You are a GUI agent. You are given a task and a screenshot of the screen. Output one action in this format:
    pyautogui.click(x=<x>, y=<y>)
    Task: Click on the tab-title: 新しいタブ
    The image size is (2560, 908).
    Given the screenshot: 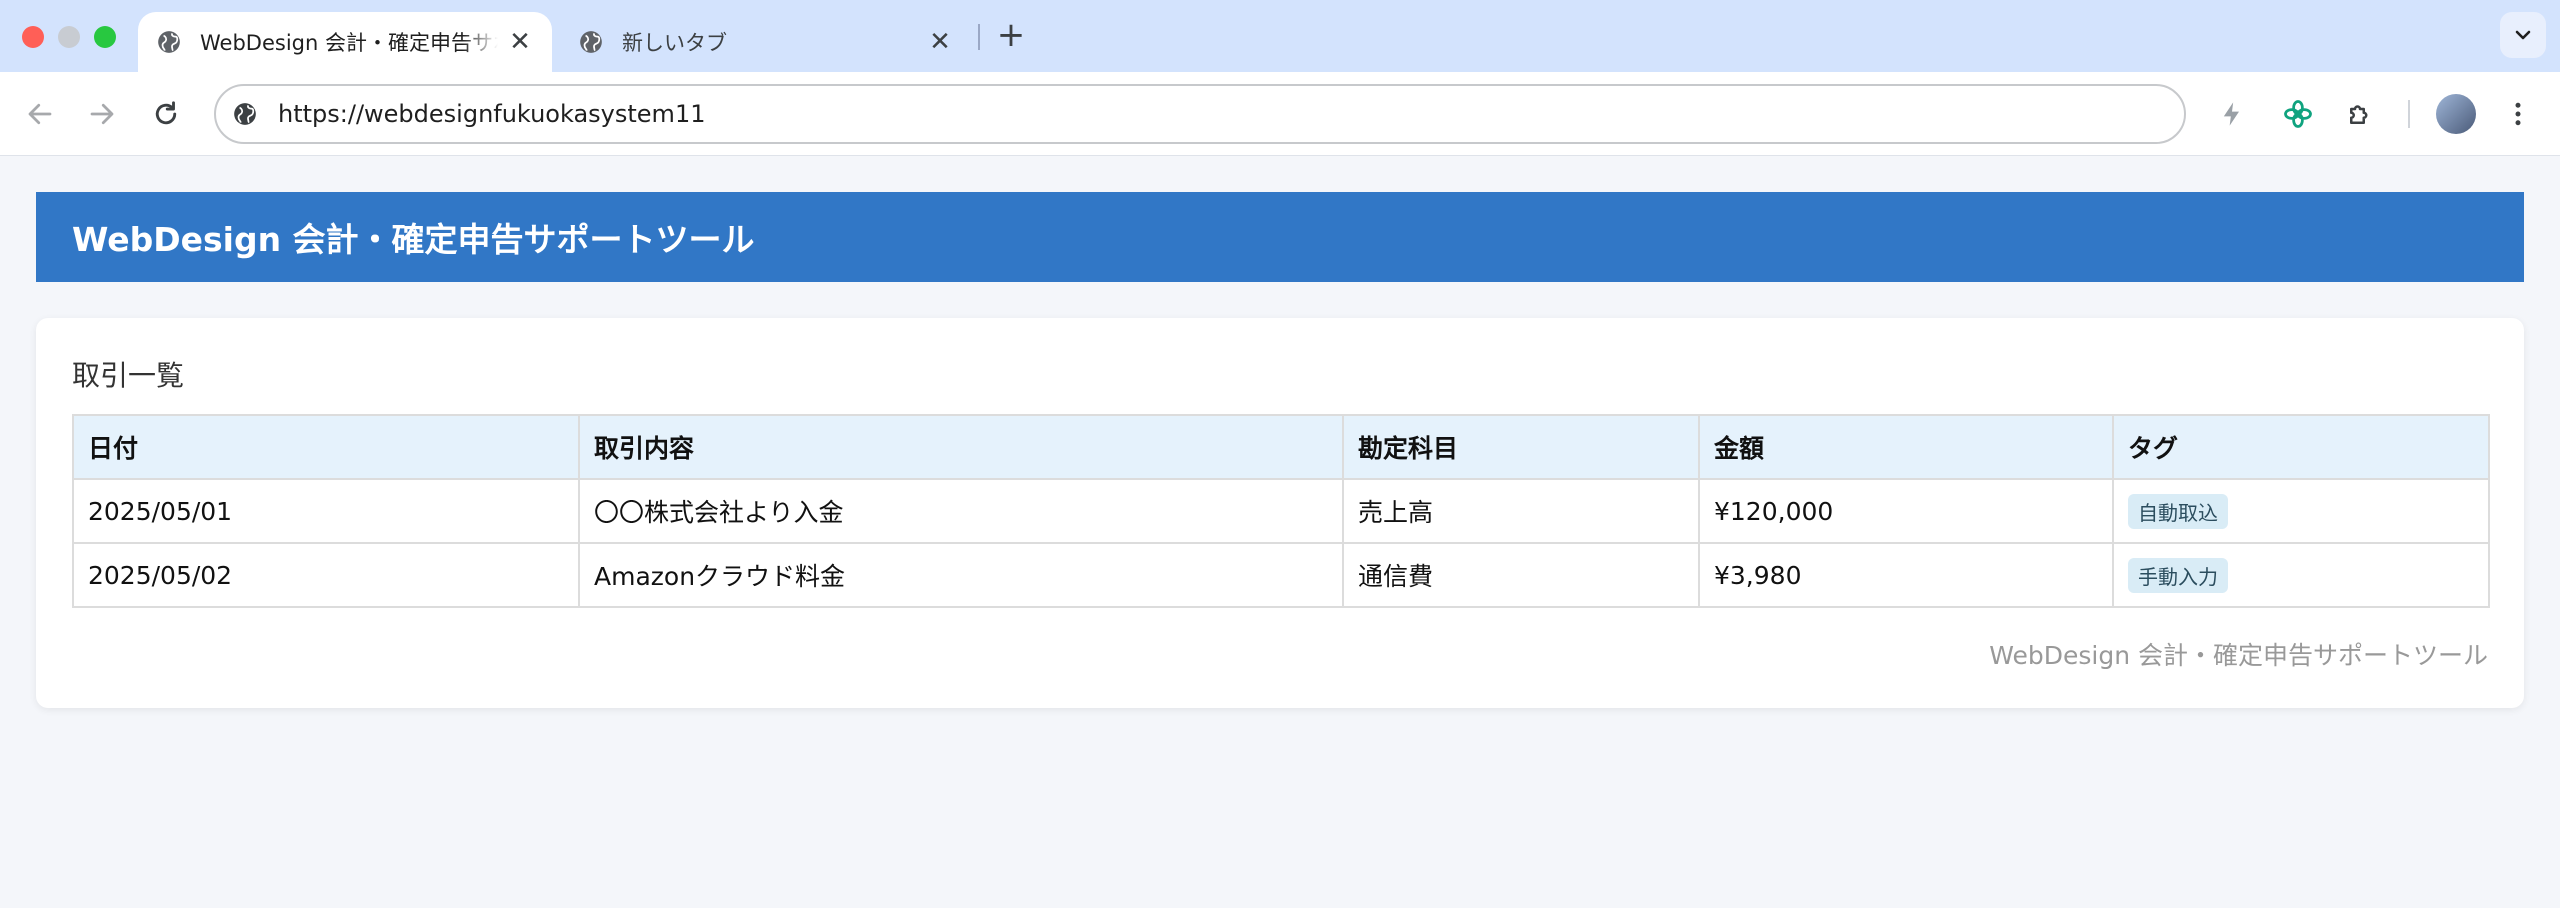 What is the action you would take?
    pyautogui.click(x=674, y=43)
    